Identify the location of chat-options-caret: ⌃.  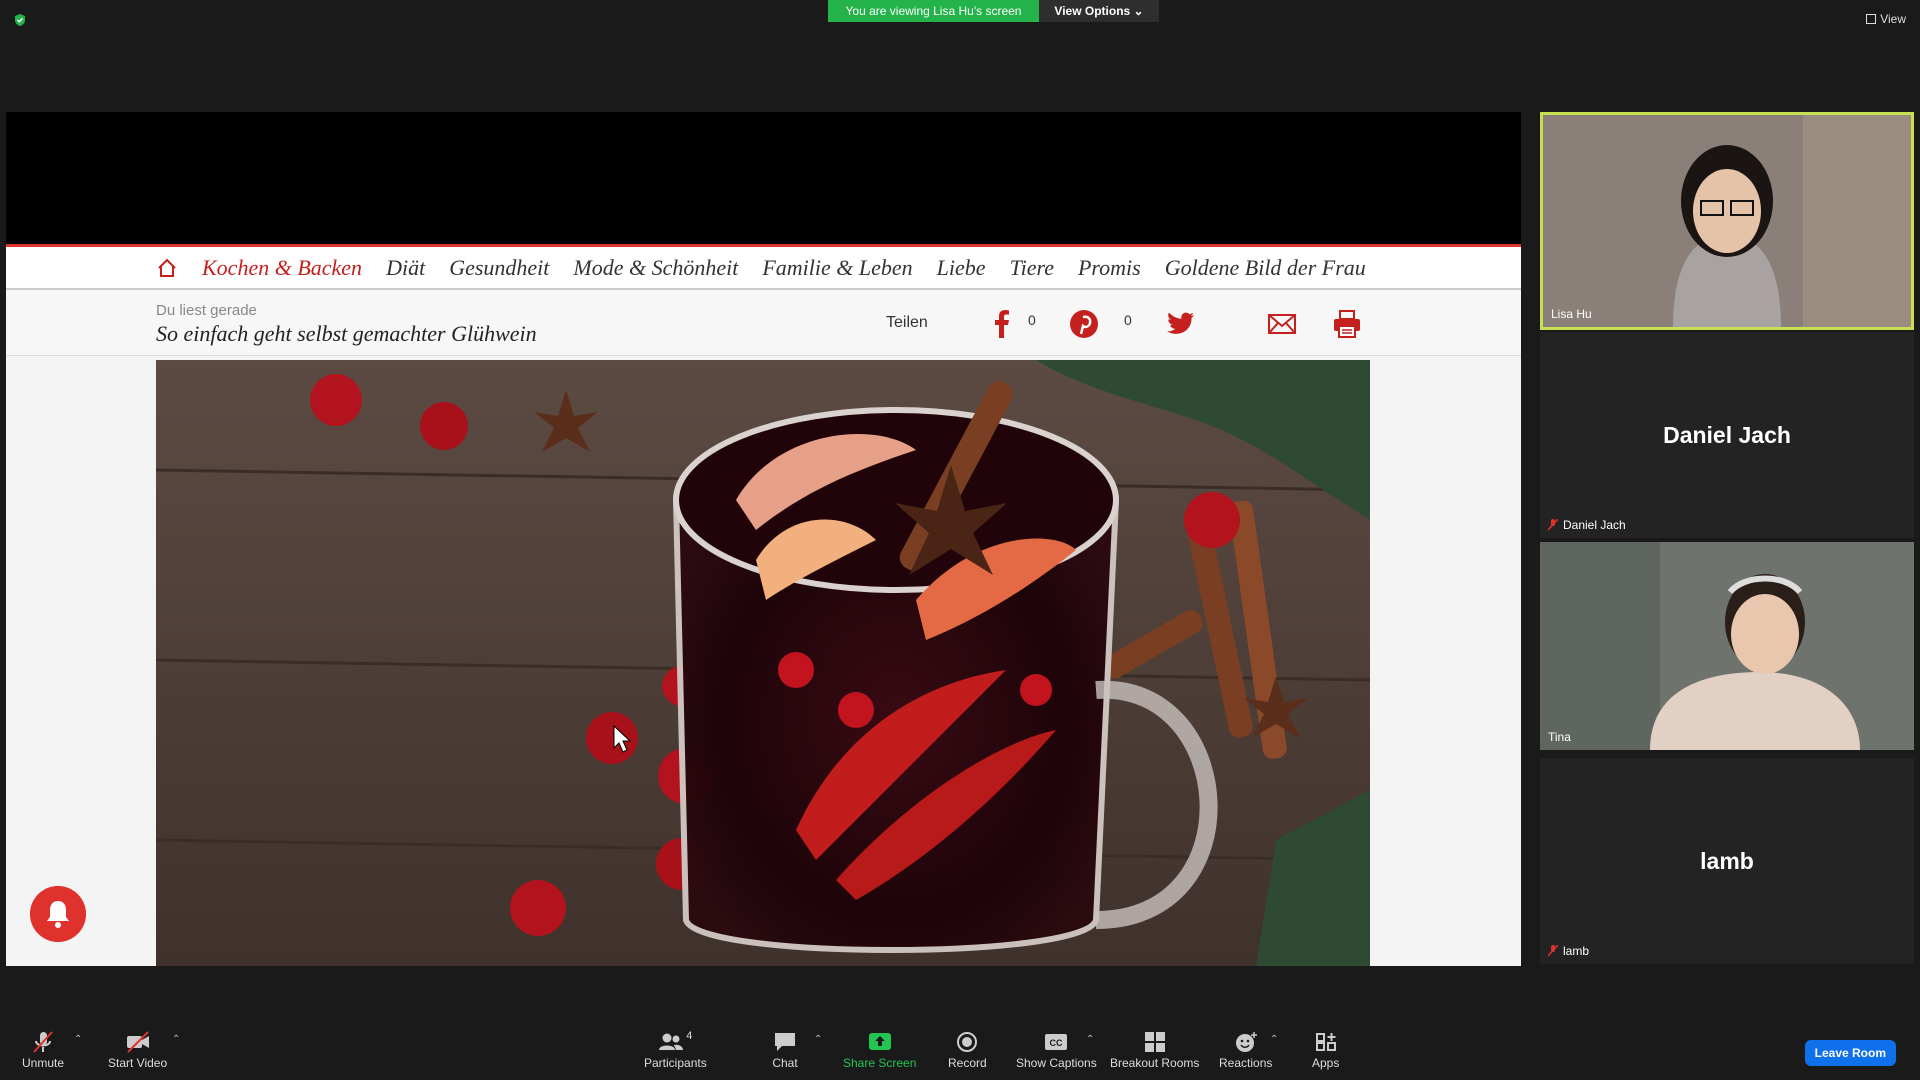
(818, 1039).